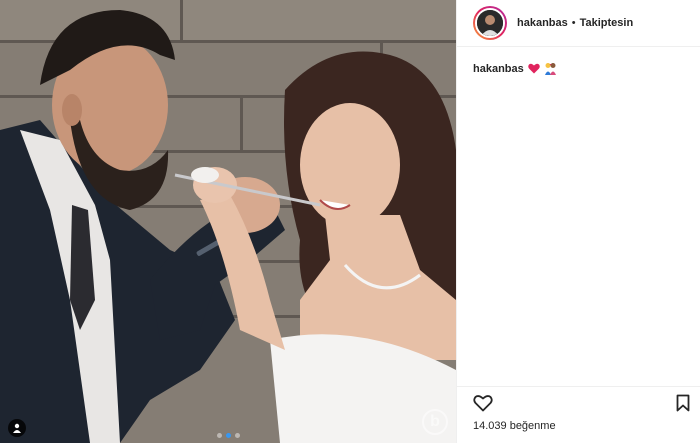 This screenshot has width=700, height=443. Describe the element at coordinates (534, 68) in the screenshot. I see `red-heart-icon` at that location.